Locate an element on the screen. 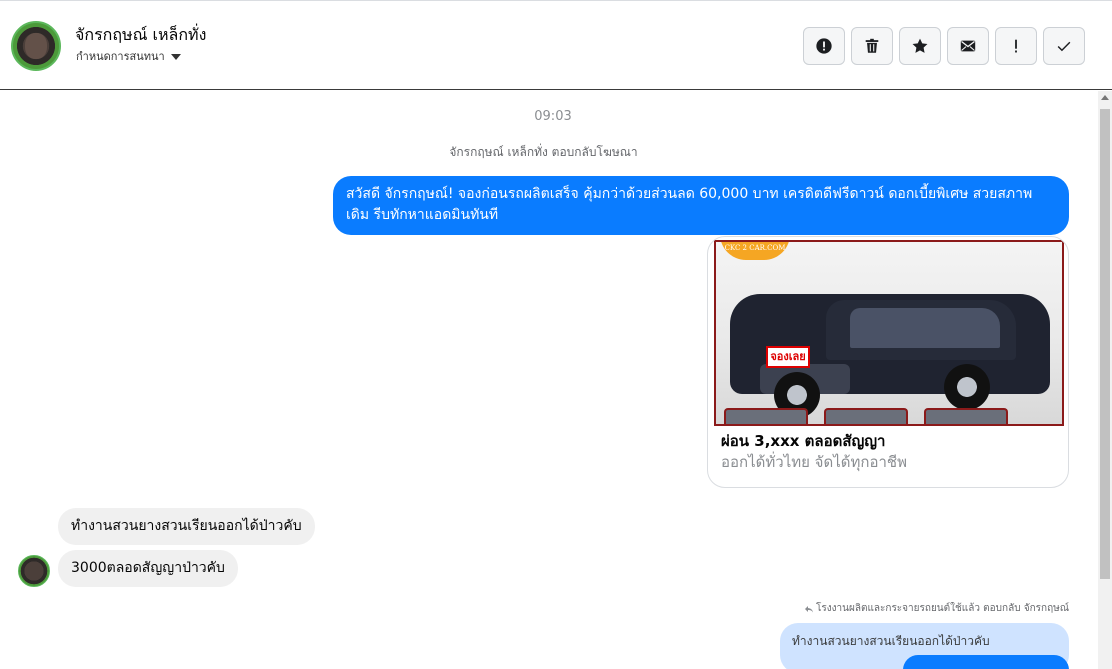 This screenshot has height=669, width=1112. assign-conversation-dropdown: กำหนดการสนทนา is located at coordinates (128, 56).